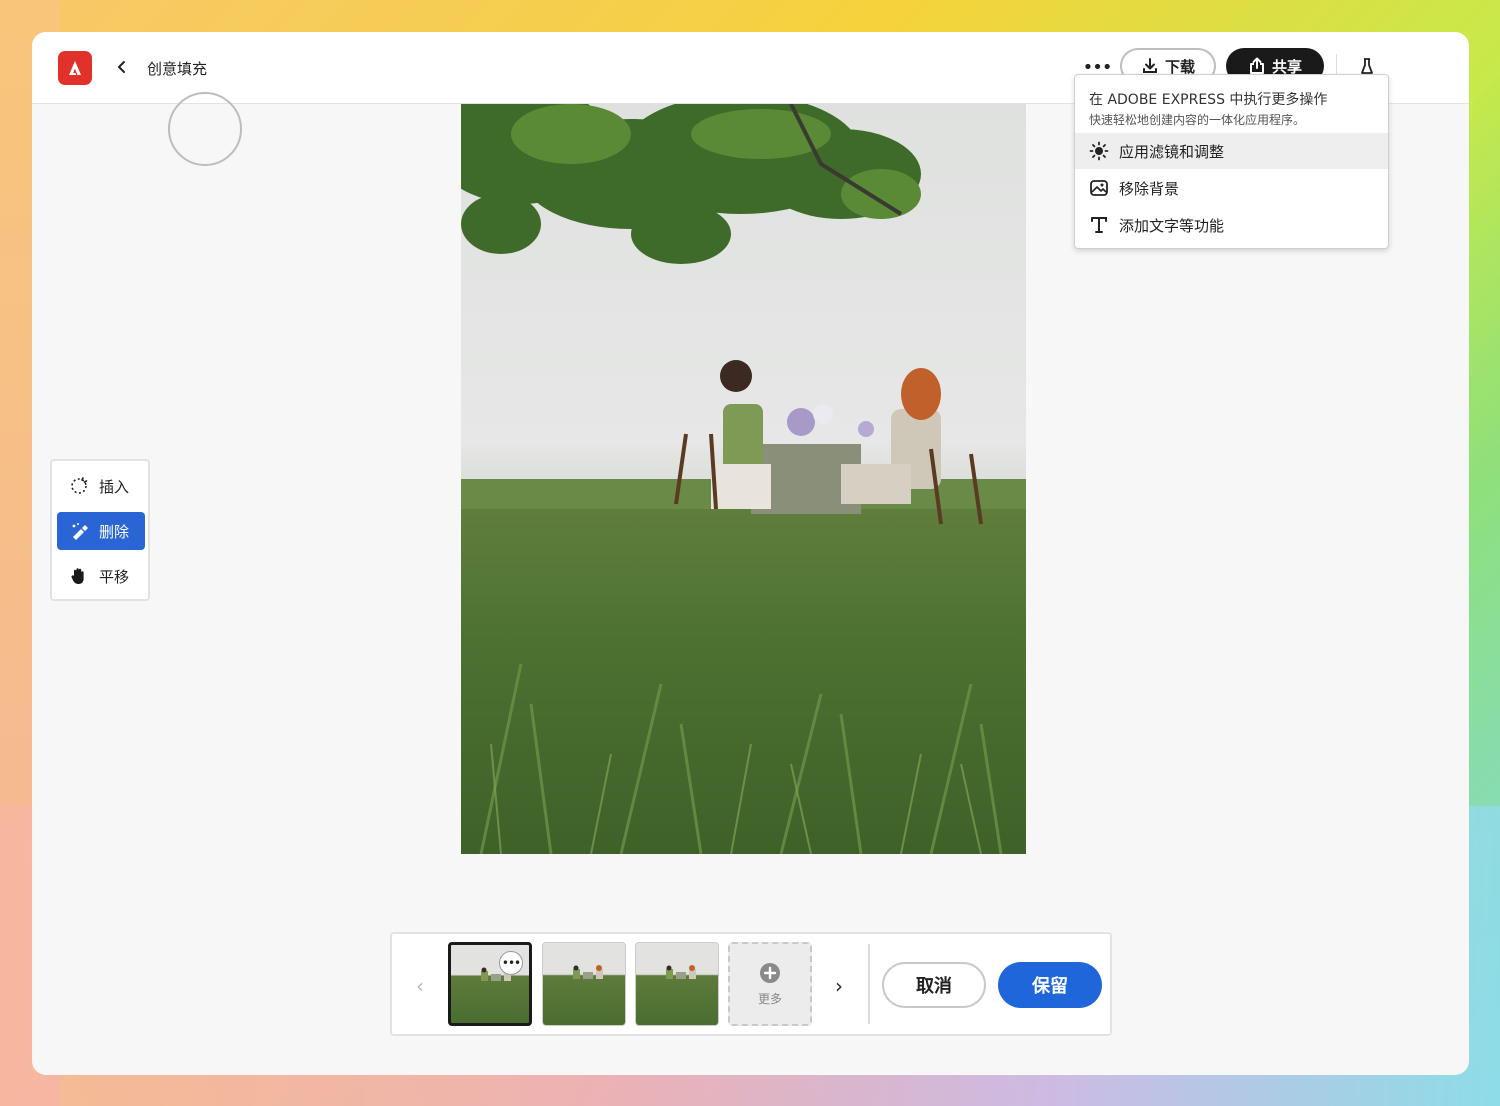 The image size is (1500, 1106). I want to click on variations-bar: ‹ ••• 更多 › 取消 保留, so click(751, 984).